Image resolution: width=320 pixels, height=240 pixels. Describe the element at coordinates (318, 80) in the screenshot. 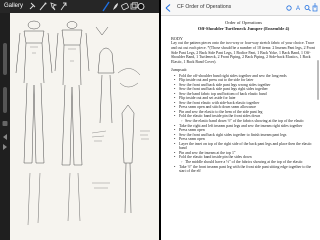

I see `scroll-indicator` at that location.